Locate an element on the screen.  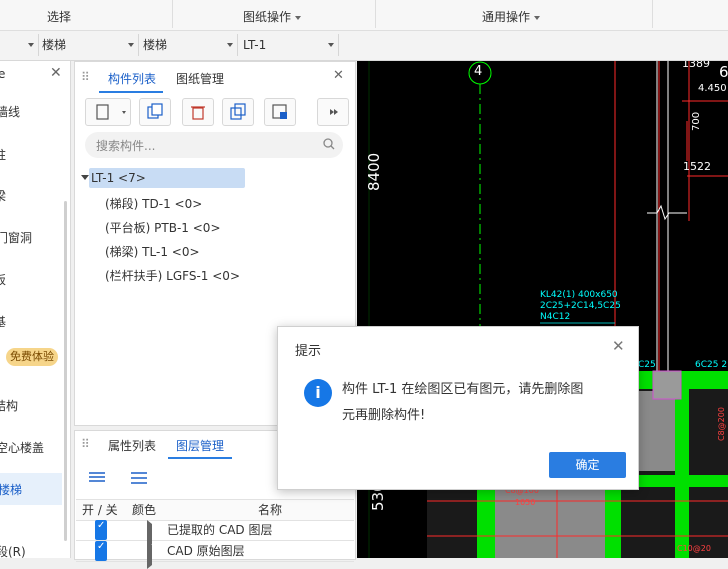
cad-text: KL42(1) 400x650 is located at coordinates (579, 295).